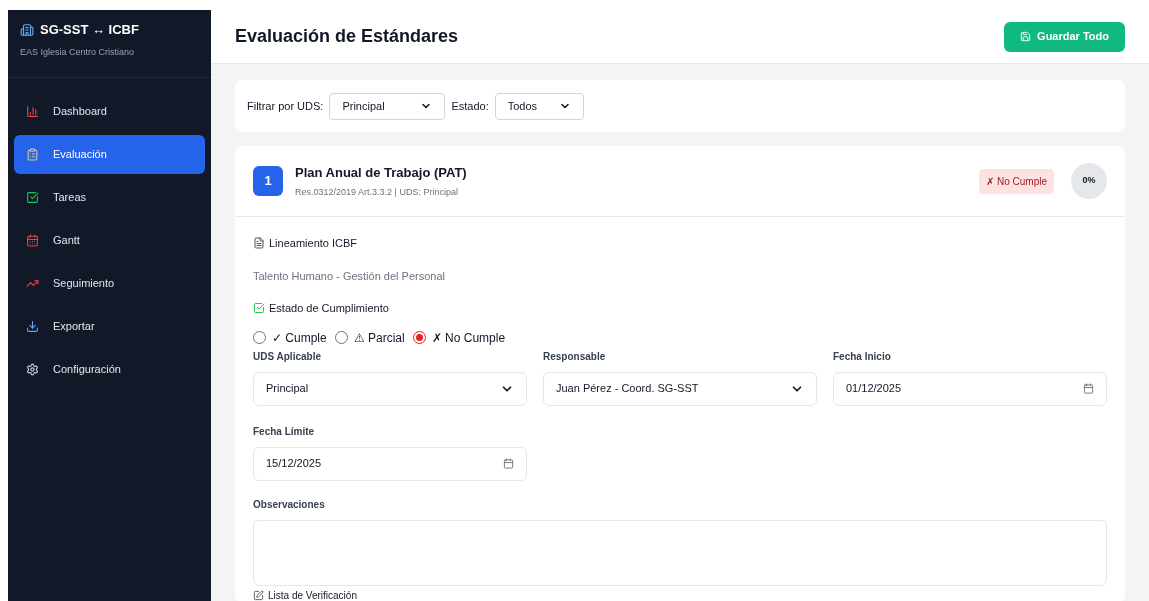 This screenshot has width=1149, height=601. What do you see at coordinates (268, 181) in the screenshot?
I see `number-badge: 1` at bounding box center [268, 181].